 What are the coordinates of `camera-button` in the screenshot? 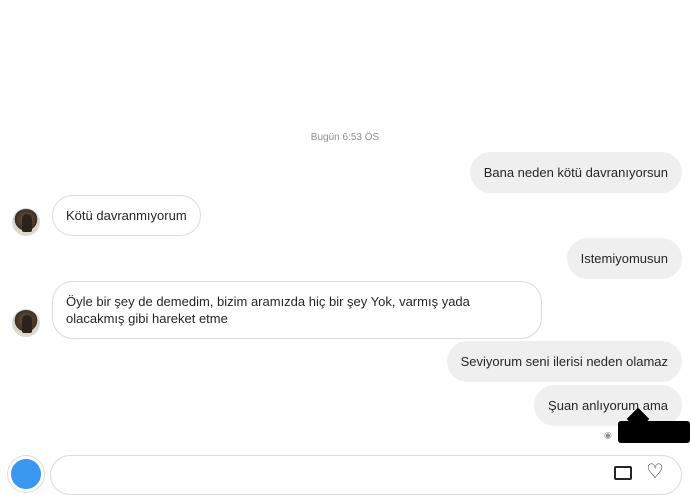 It's located at (26, 474).